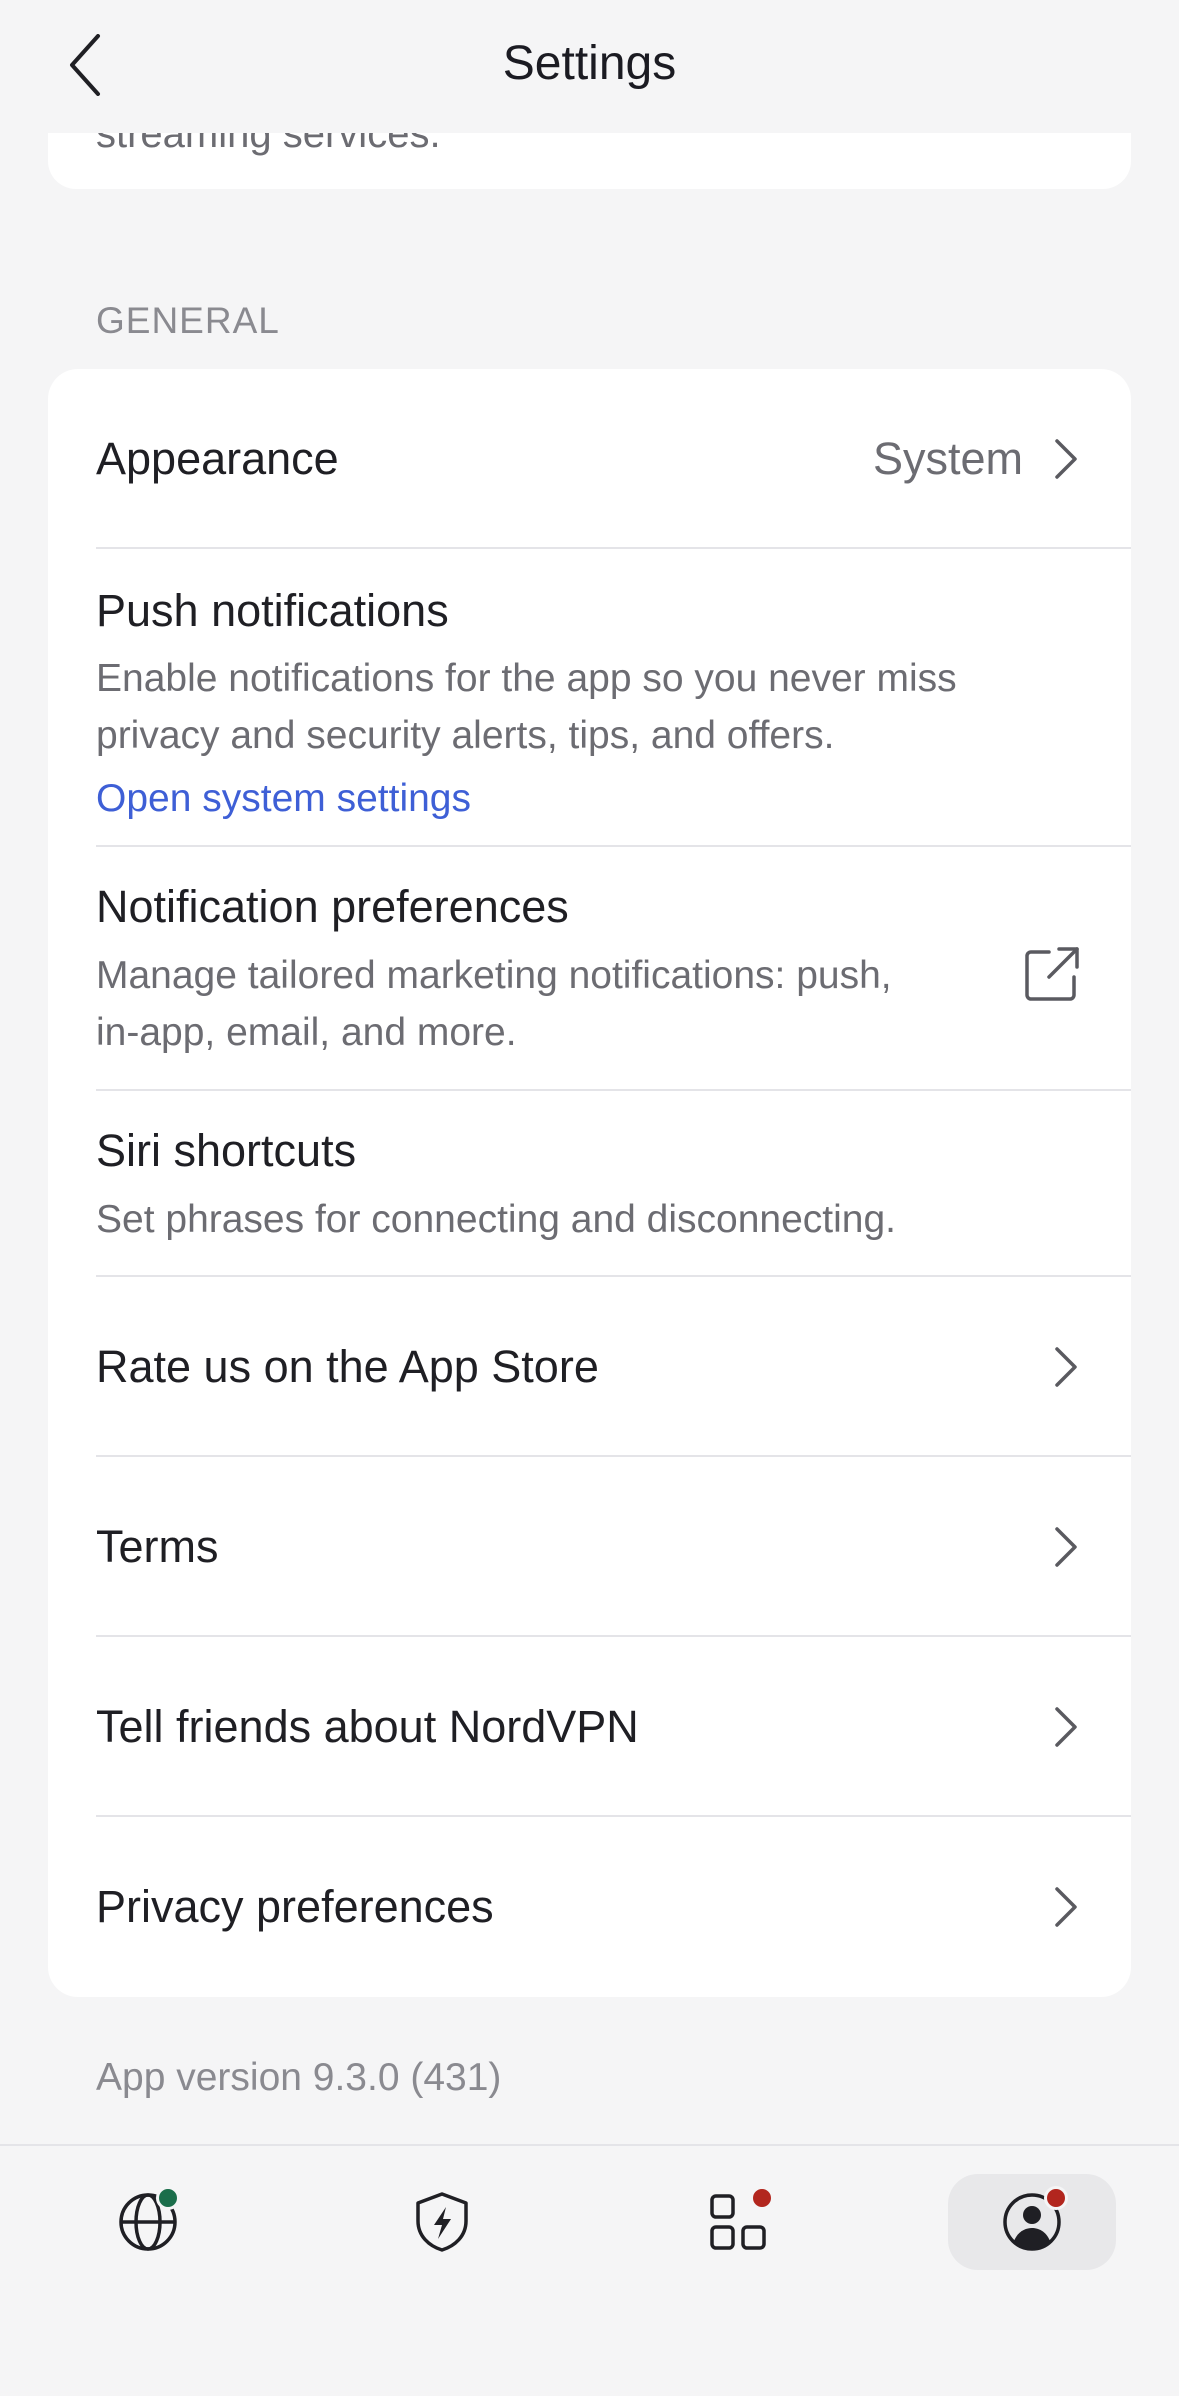 The image size is (1179, 2396). What do you see at coordinates (589, 2270) in the screenshot?
I see `tab-bar` at bounding box center [589, 2270].